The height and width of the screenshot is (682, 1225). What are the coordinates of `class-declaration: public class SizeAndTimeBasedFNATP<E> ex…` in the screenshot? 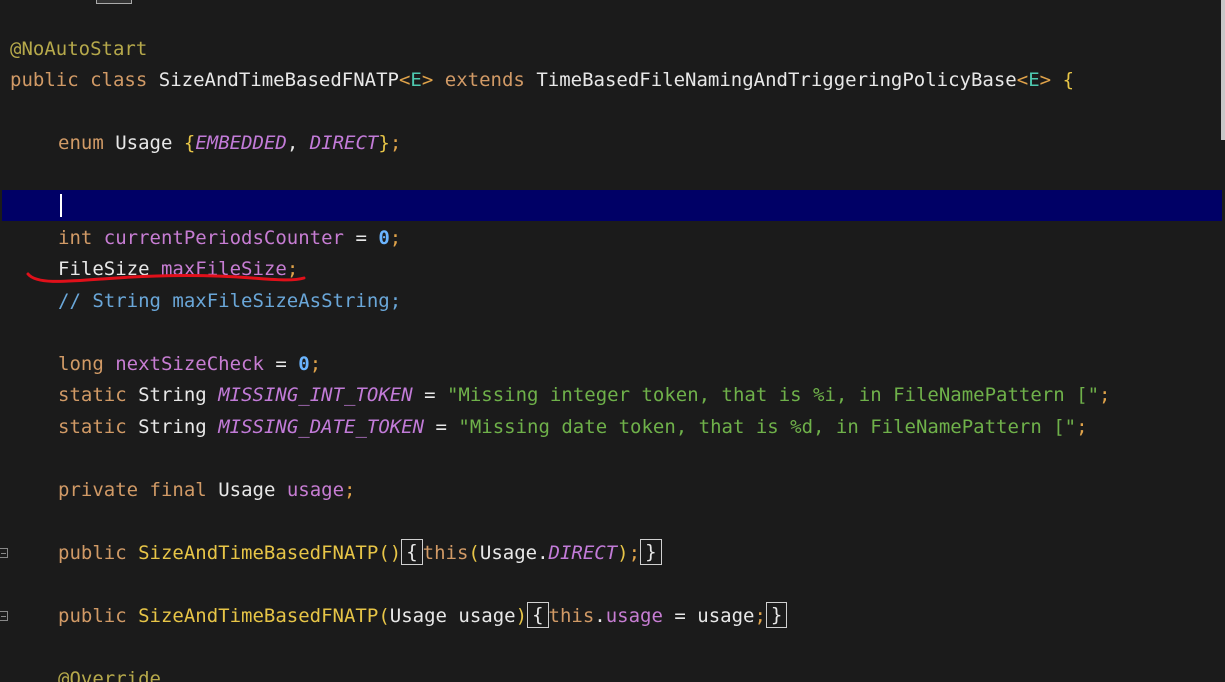 It's located at (542, 80).